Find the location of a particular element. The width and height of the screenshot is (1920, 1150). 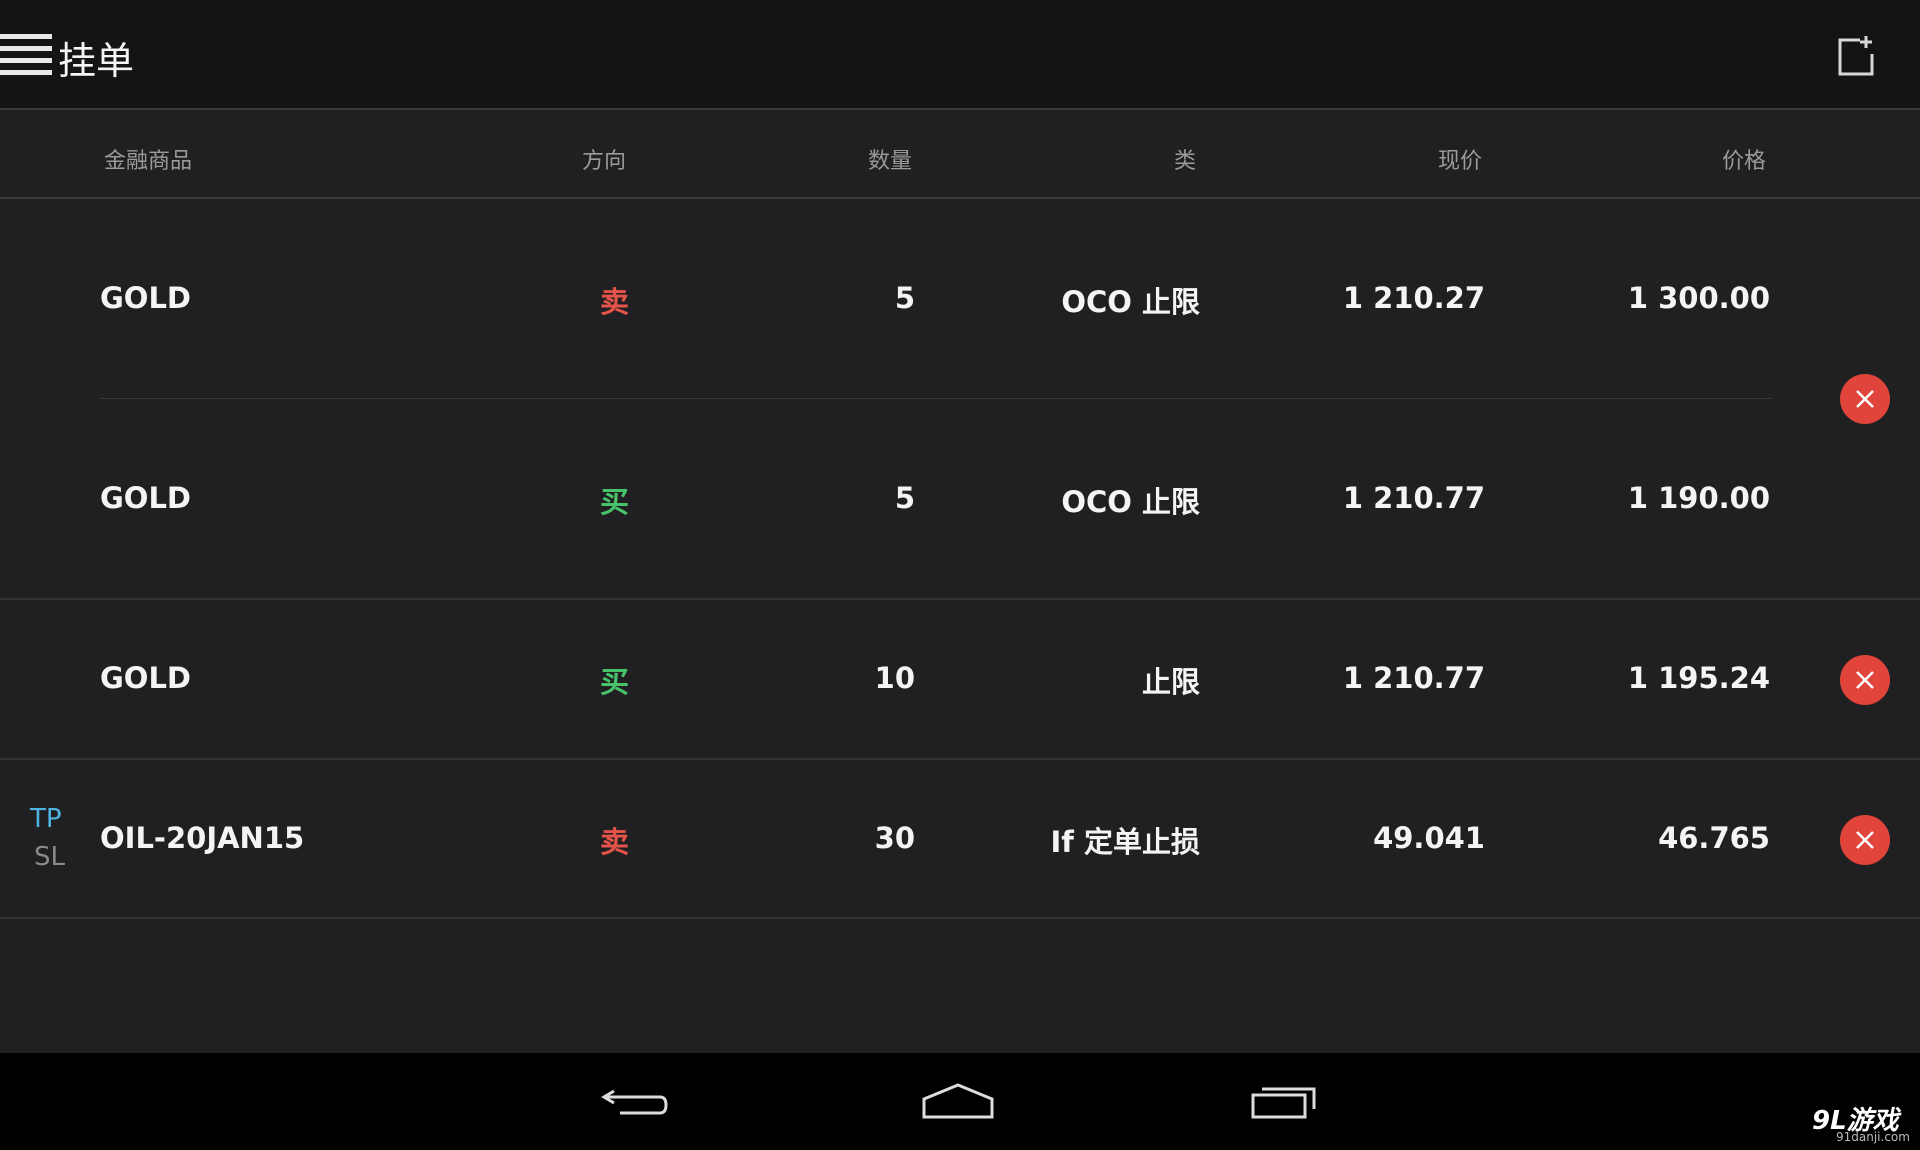

top-bar: 挂单 is located at coordinates (960, 55).